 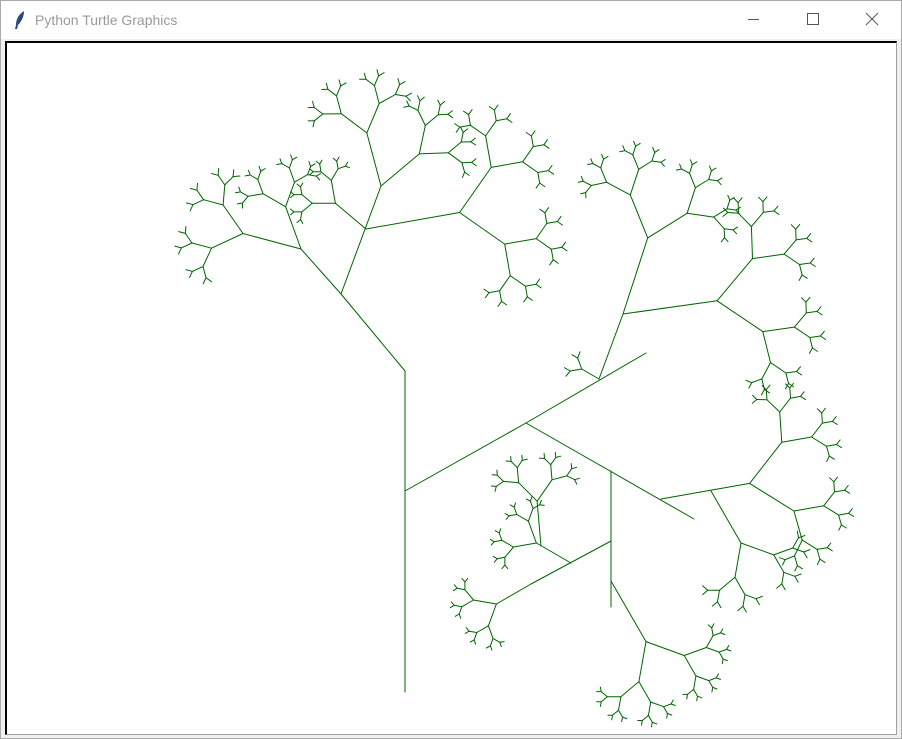 What do you see at coordinates (812, 20) in the screenshot?
I see `maximize-button` at bounding box center [812, 20].